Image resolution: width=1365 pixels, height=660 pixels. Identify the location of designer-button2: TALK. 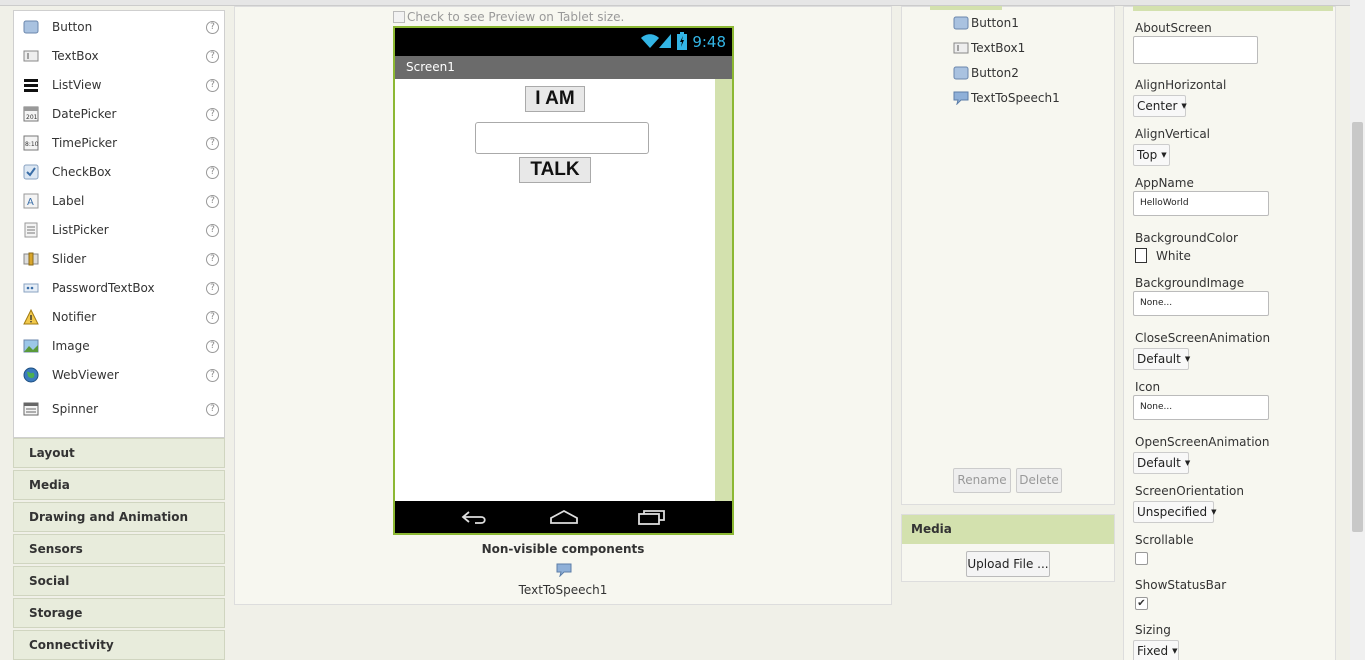
(555, 170).